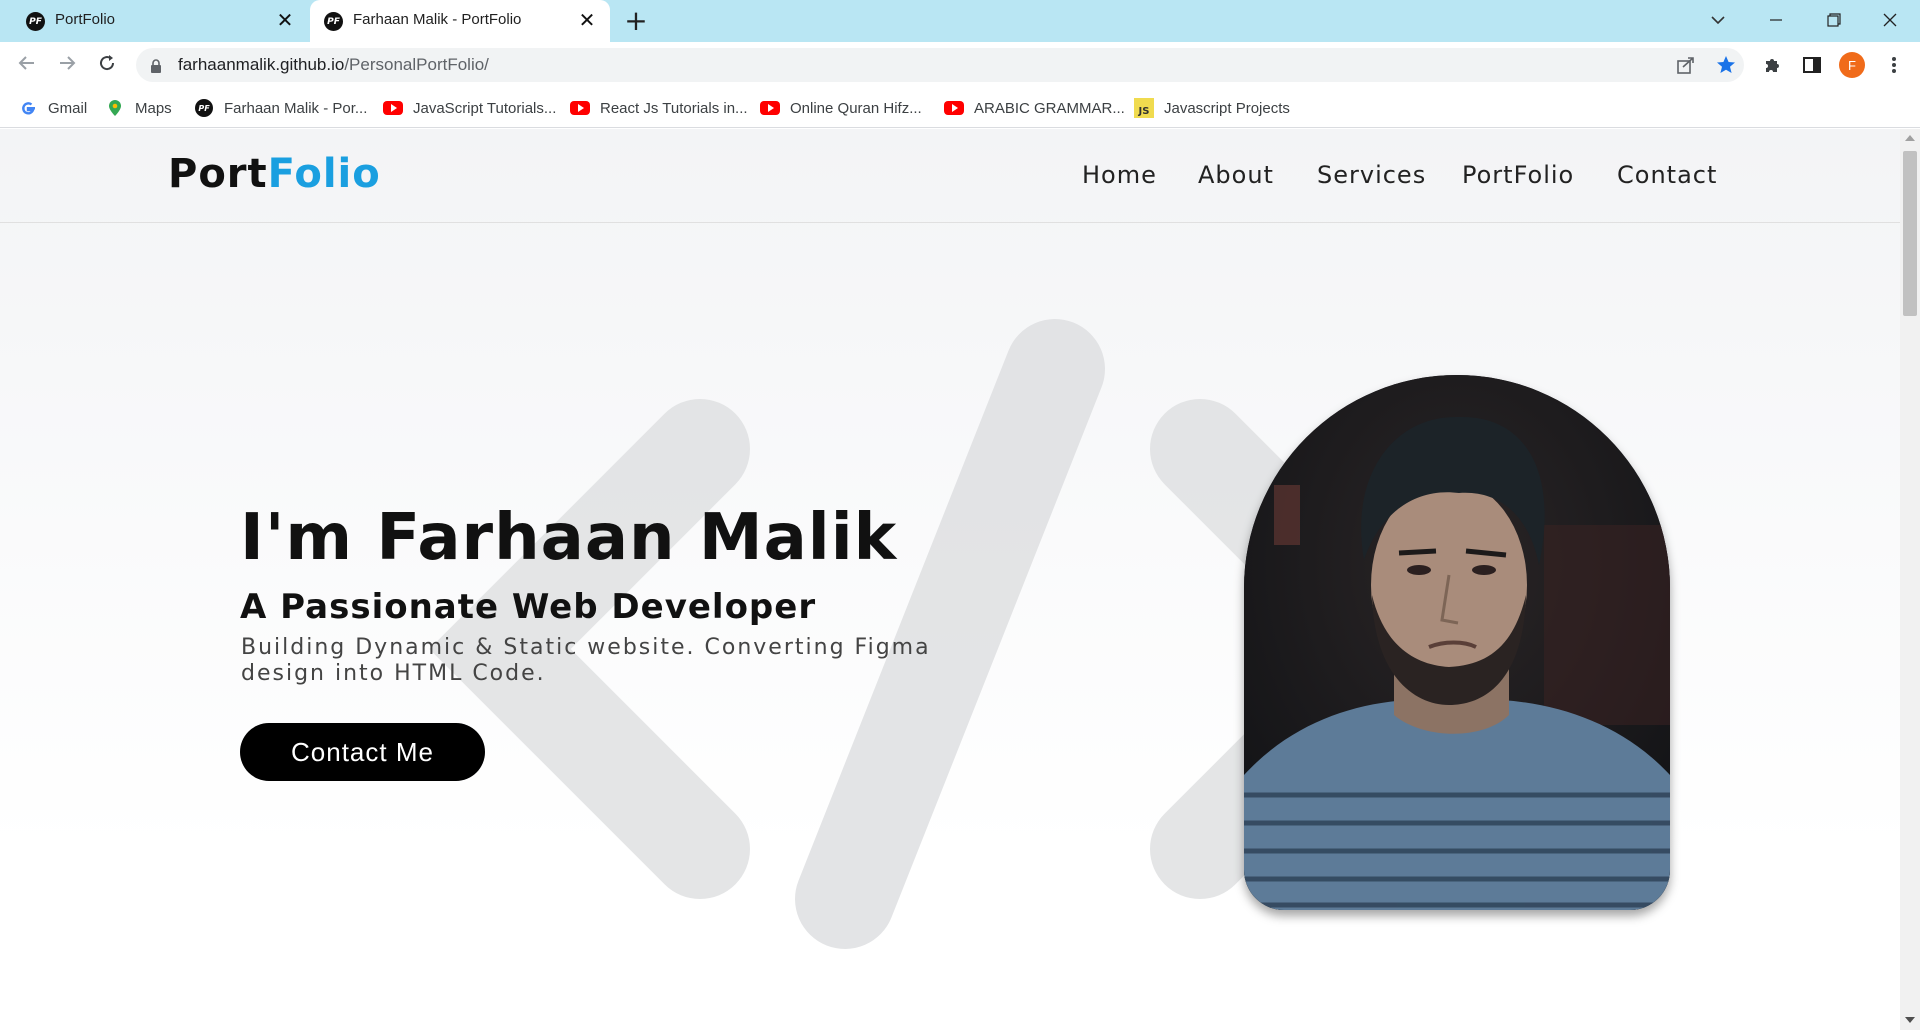 This screenshot has height=1030, width=1920. I want to click on bookmark-maps: Maps, so click(138, 108).